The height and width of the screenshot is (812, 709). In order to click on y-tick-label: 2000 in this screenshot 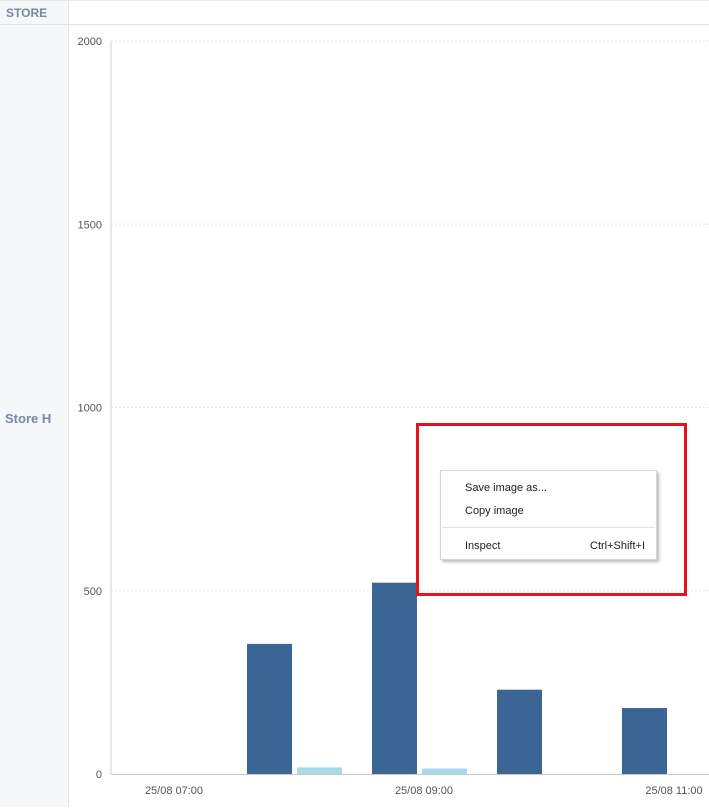, I will do `click(90, 42)`.